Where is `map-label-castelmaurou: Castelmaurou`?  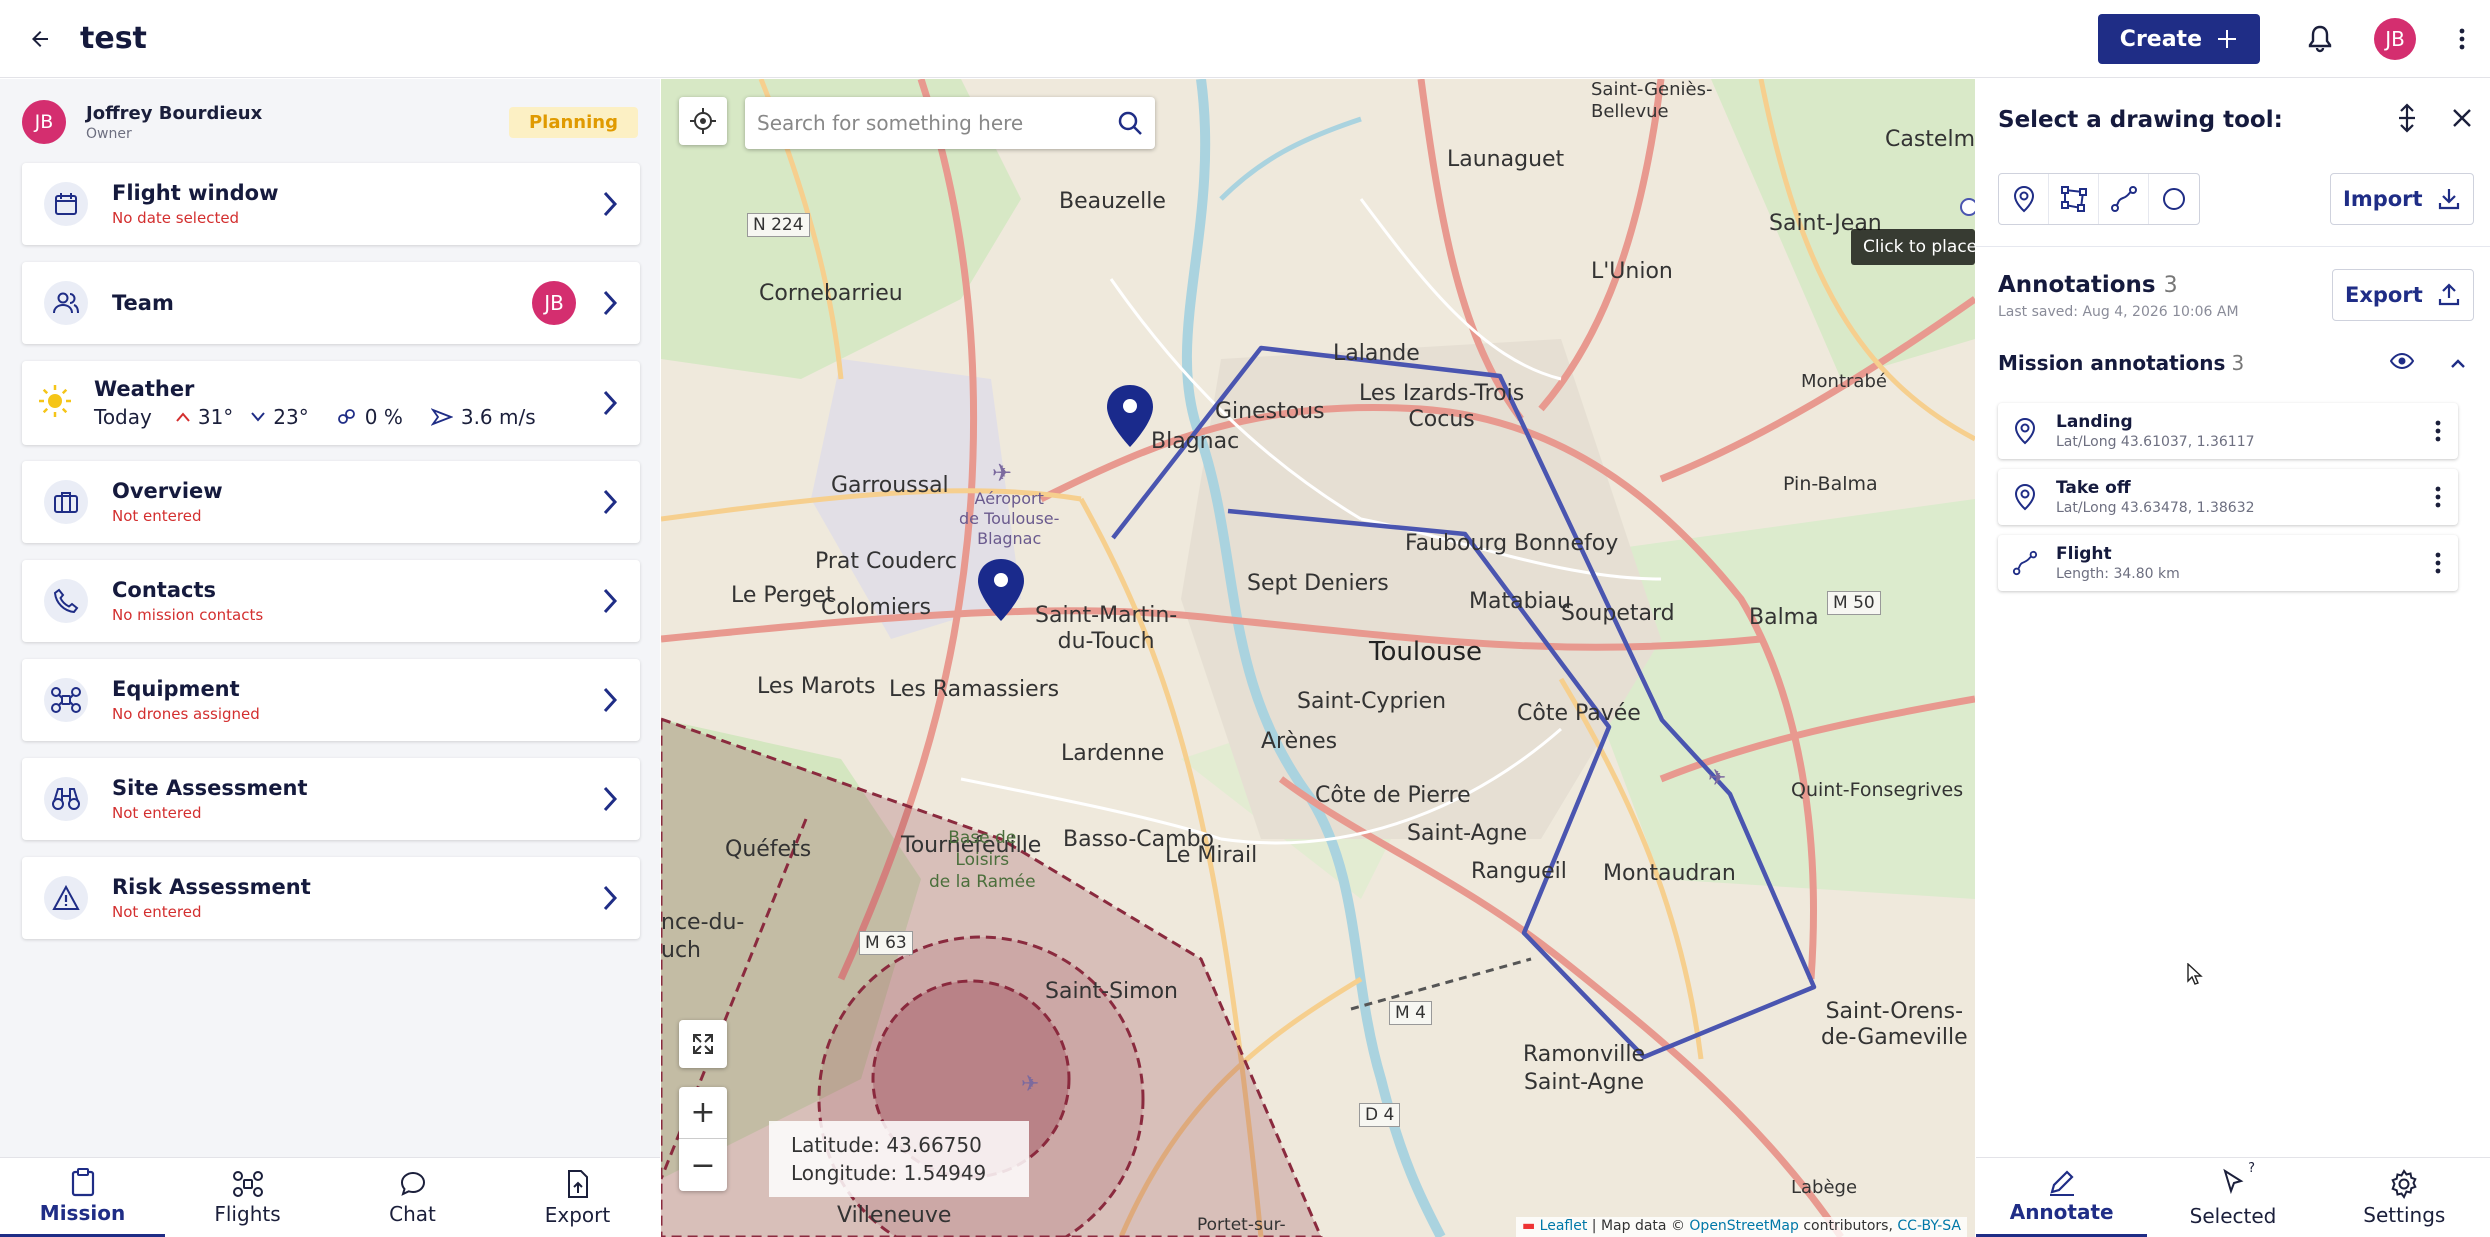
map-label-castelmaurou: Castelmaurou is located at coordinates (1930, 139).